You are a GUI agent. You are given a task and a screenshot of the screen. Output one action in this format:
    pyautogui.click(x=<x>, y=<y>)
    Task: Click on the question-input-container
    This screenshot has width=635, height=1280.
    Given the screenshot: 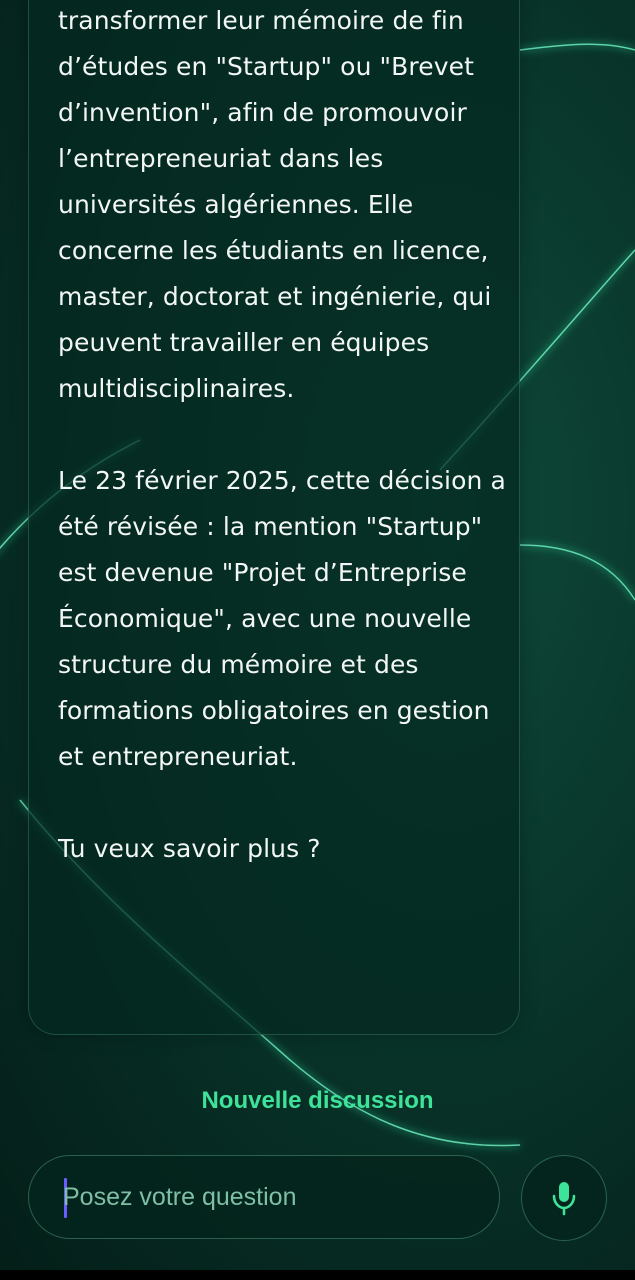 What is the action you would take?
    pyautogui.click(x=264, y=1197)
    